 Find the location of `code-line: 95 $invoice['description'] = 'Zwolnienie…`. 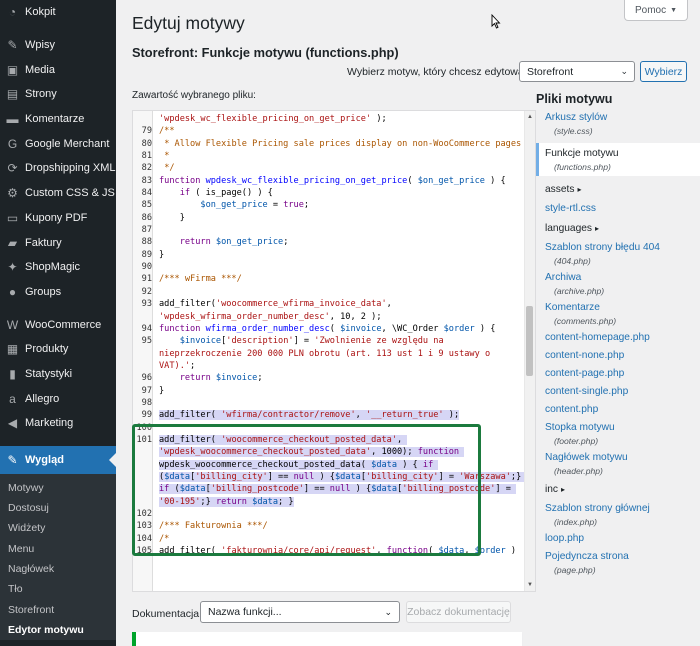

code-line: 95 $invoice['description'] = 'Zwolnienie… is located at coordinates (329, 353).